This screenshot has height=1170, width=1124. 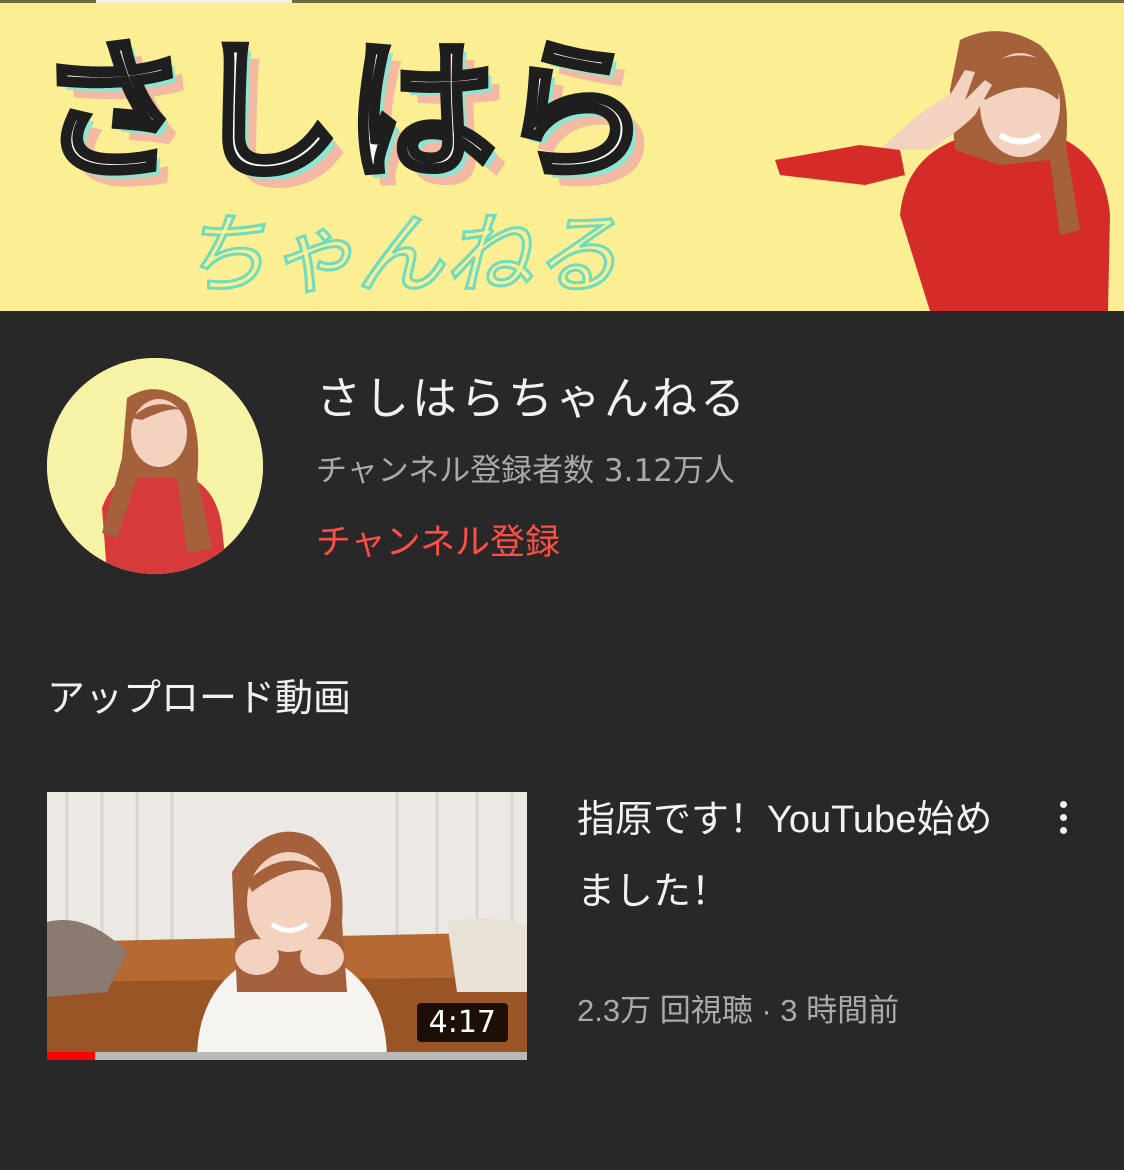 I want to click on video-thumbnail: 4:17, so click(x=287, y=926).